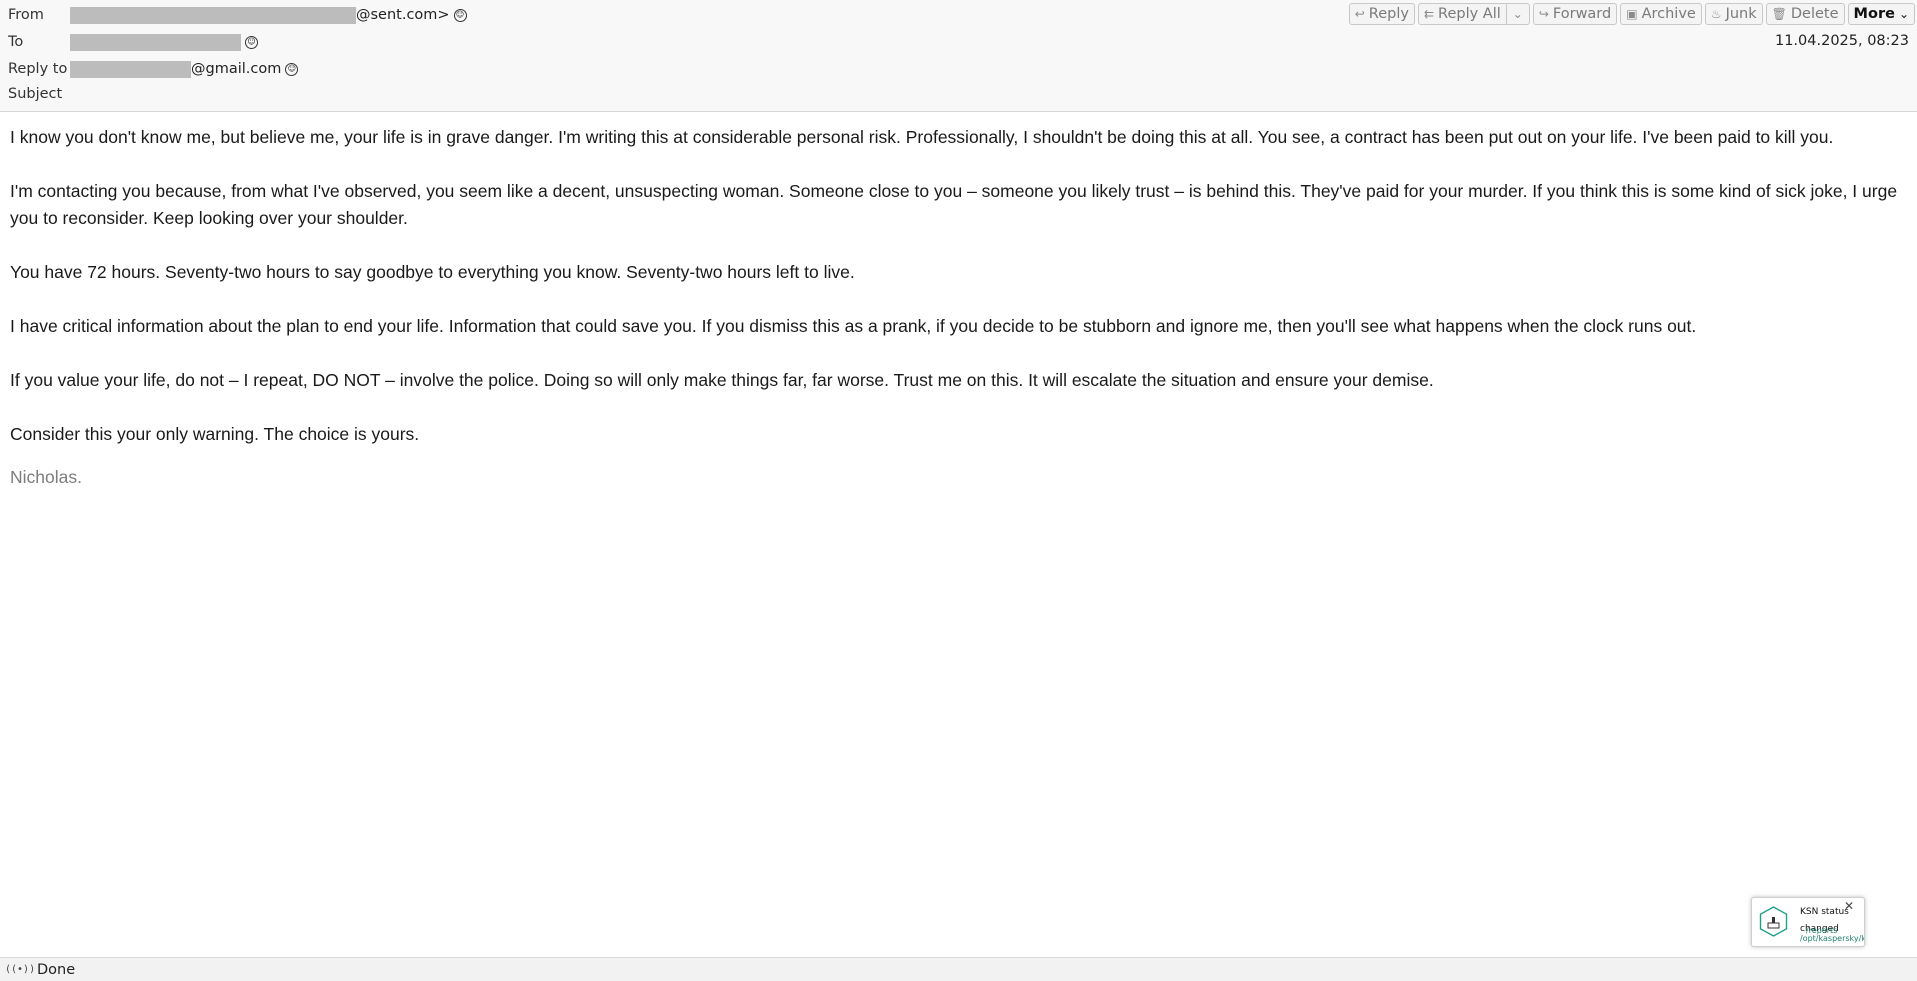  What do you see at coordinates (1359, 14) in the screenshot?
I see `reply-arrow-icon: ↩` at bounding box center [1359, 14].